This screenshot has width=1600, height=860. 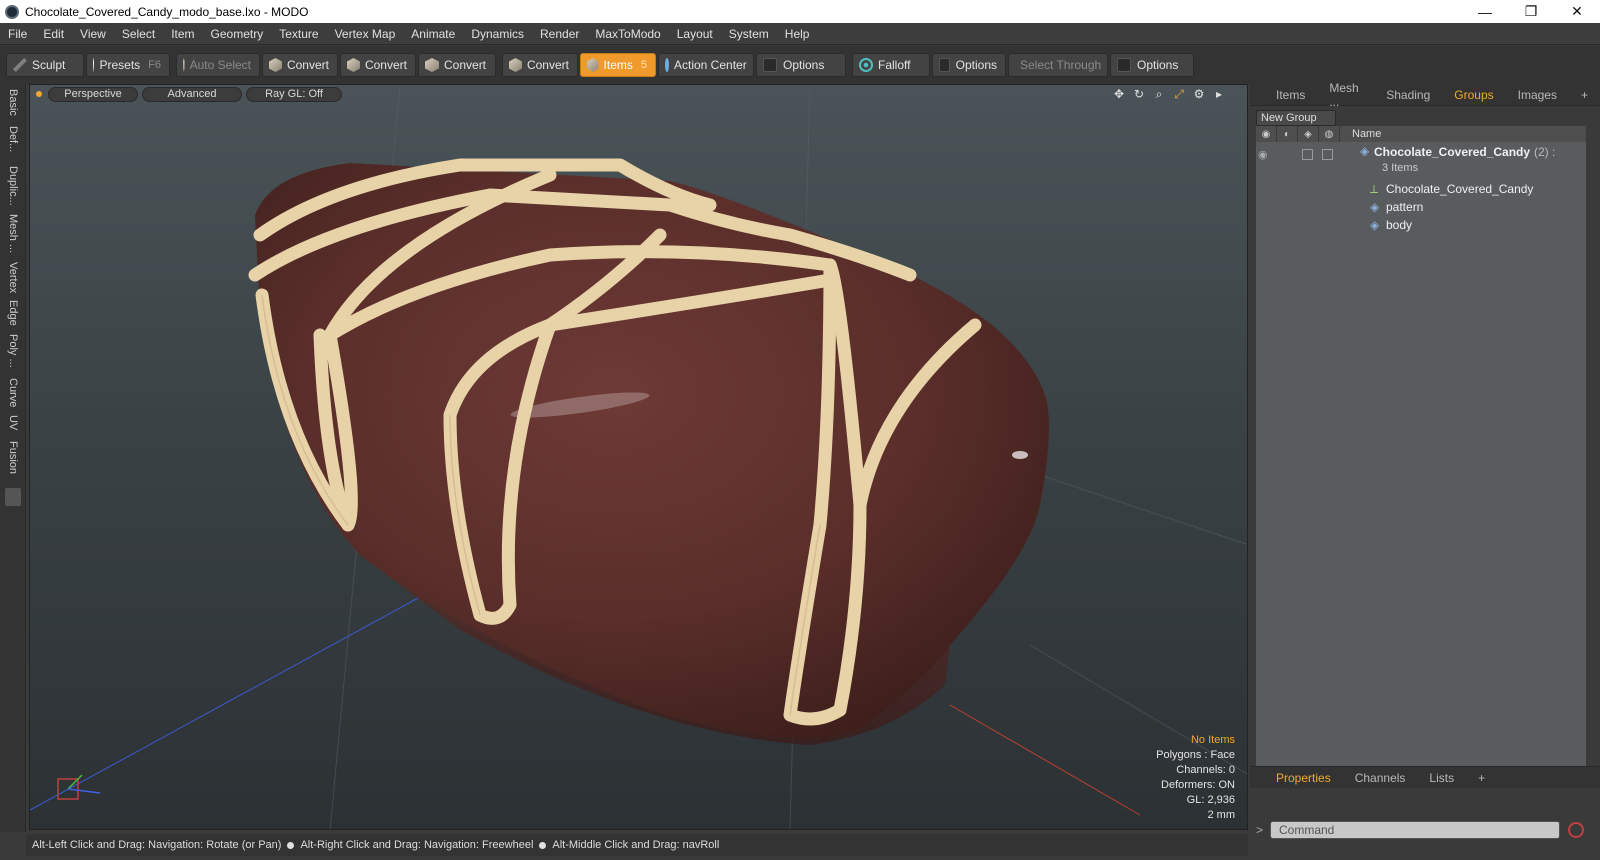 What do you see at coordinates (695, 34) in the screenshot?
I see `menu-layout: Layout` at bounding box center [695, 34].